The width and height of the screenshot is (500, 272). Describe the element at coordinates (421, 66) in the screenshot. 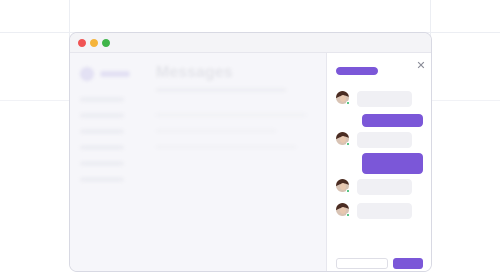

I see `close-icon: ✕` at that location.